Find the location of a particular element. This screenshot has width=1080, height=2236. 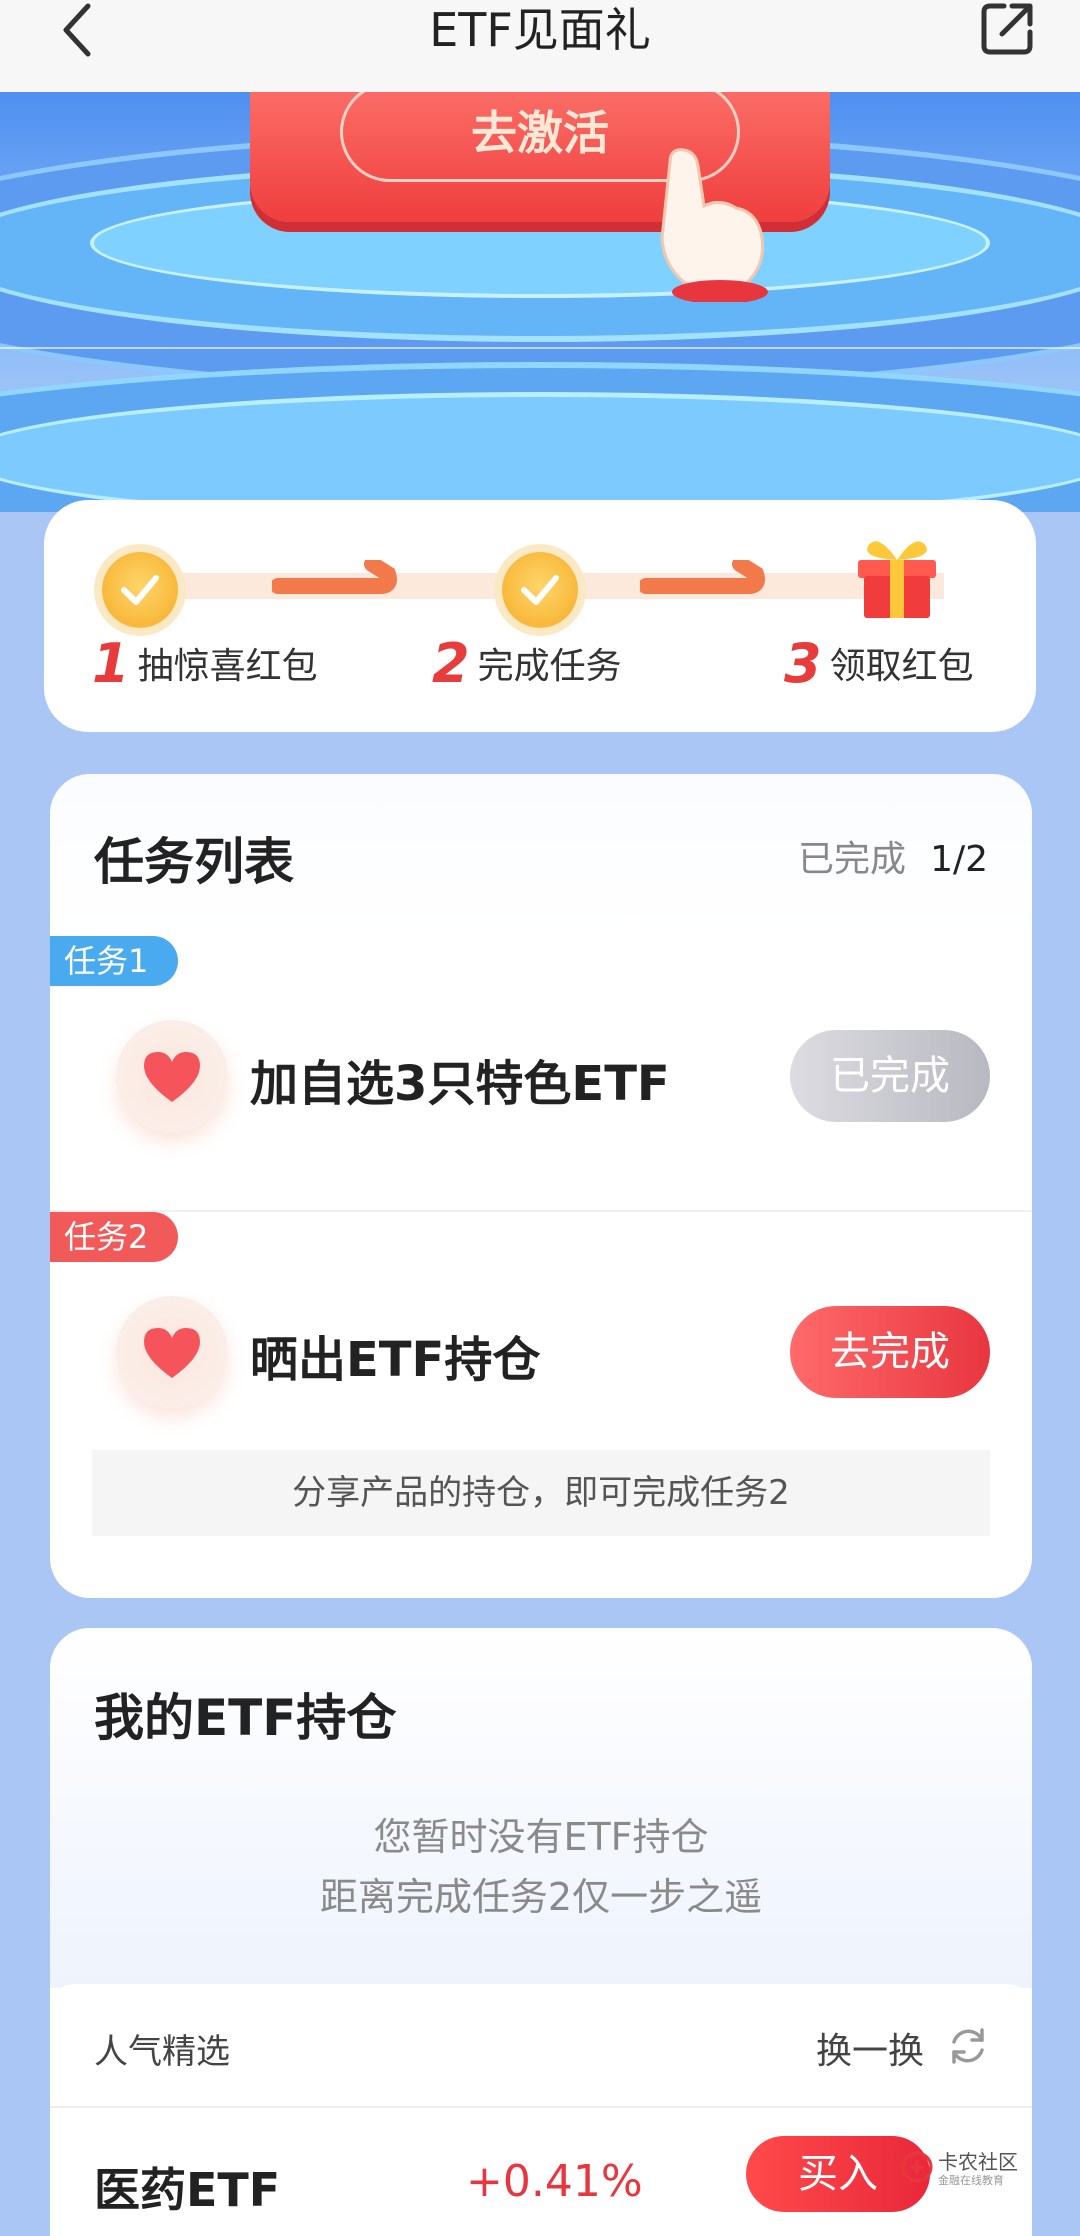

steps-card: 1 抽惊喜红包 2 完成任务 3 领取红包 is located at coordinates (540, 616).